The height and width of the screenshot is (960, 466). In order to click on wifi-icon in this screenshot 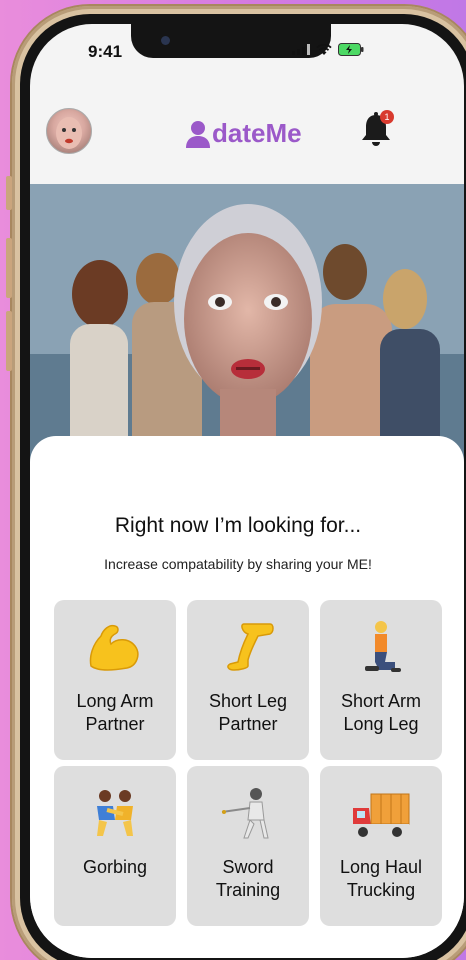, I will do `click(324, 49)`.